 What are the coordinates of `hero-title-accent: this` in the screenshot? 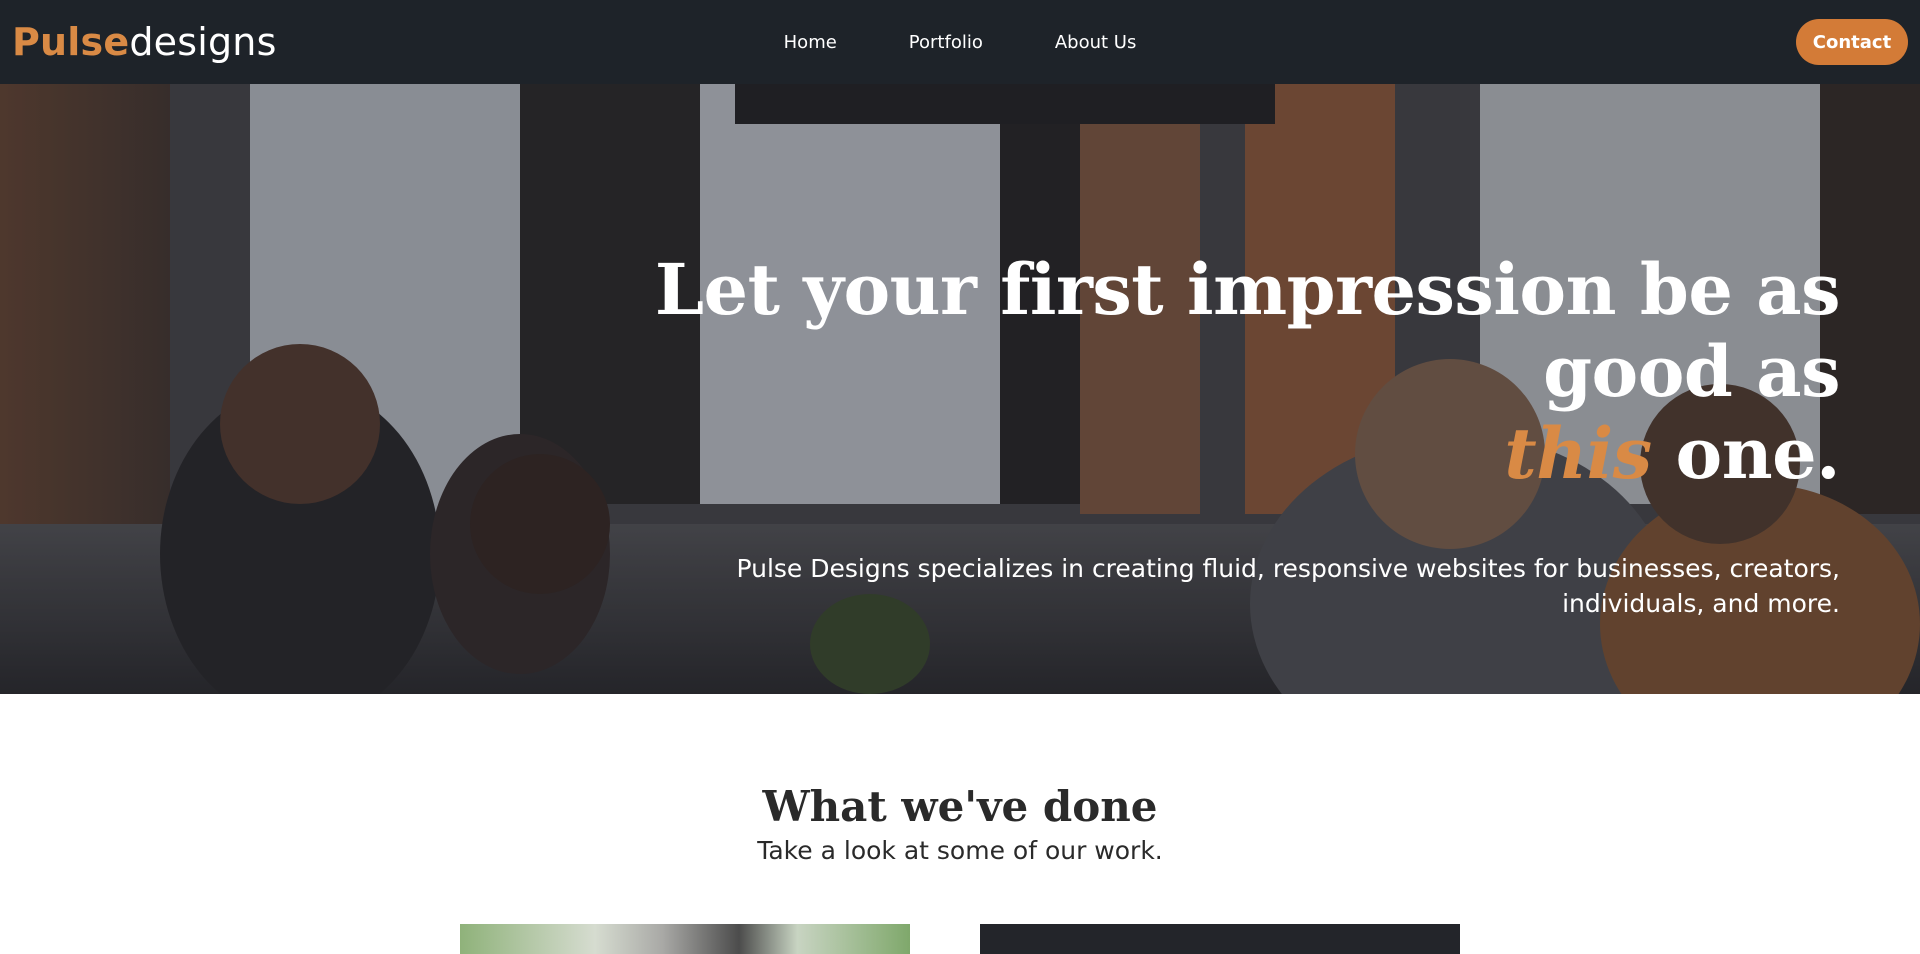 It's located at (1578, 453).